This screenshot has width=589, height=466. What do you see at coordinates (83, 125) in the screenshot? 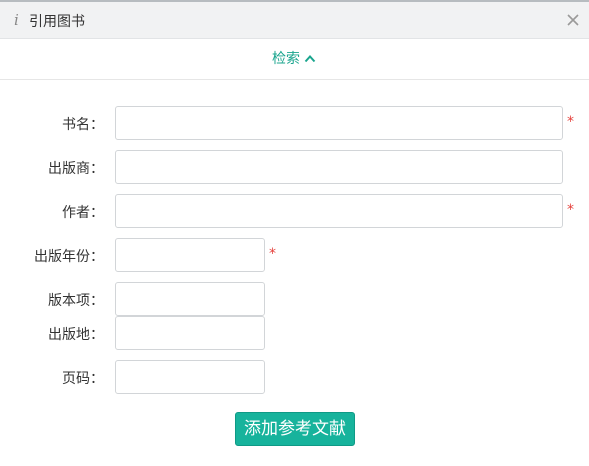
I see `title-label: 书名：` at bounding box center [83, 125].